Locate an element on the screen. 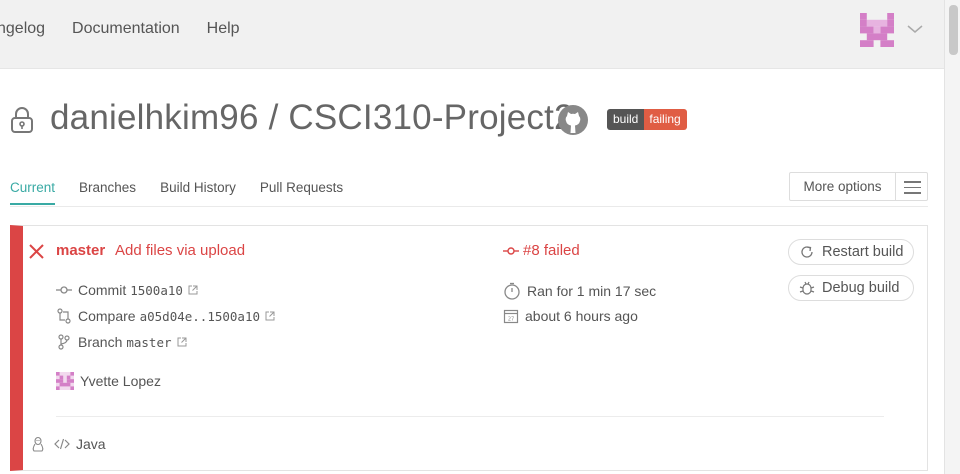  finished-row: 27 about 6 hours ago is located at coordinates (570, 316).